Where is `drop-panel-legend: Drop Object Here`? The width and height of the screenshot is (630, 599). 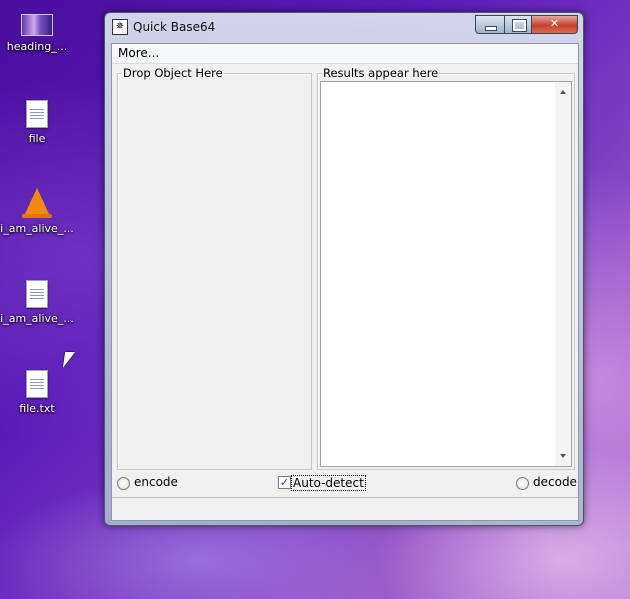 drop-panel-legend: Drop Object Here is located at coordinates (173, 73).